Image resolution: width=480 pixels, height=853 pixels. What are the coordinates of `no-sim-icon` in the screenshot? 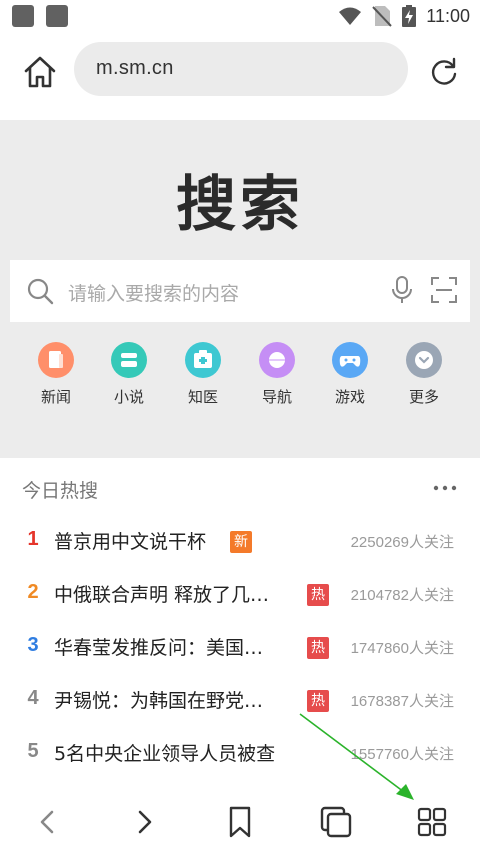 It's located at (382, 16).